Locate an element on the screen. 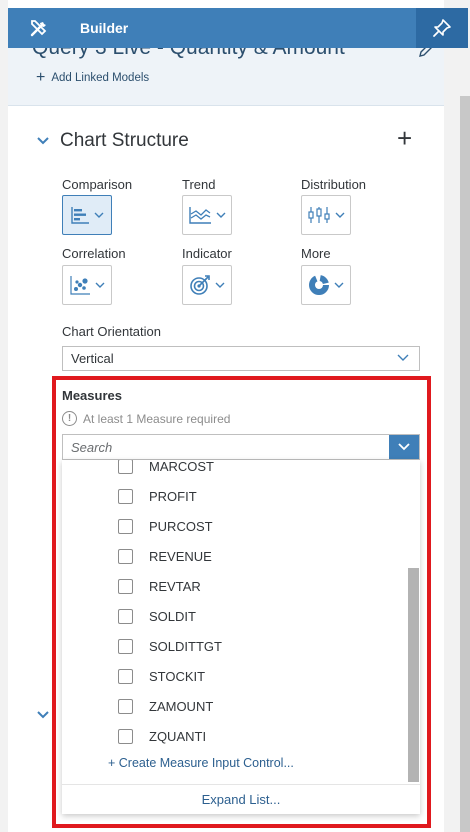 The width and height of the screenshot is (470, 832). correlation-chart-button is located at coordinates (87, 285).